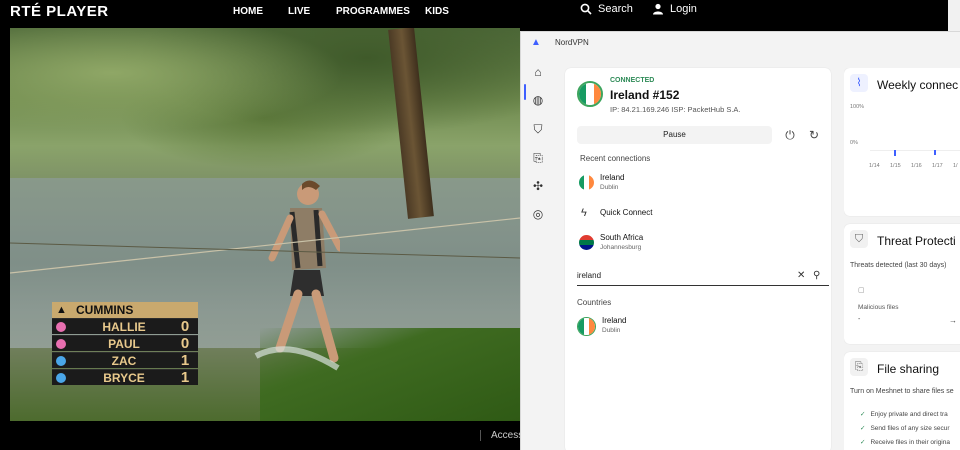 The height and width of the screenshot is (450, 960). What do you see at coordinates (683, 9) in the screenshot?
I see `login-label: Login` at bounding box center [683, 9].